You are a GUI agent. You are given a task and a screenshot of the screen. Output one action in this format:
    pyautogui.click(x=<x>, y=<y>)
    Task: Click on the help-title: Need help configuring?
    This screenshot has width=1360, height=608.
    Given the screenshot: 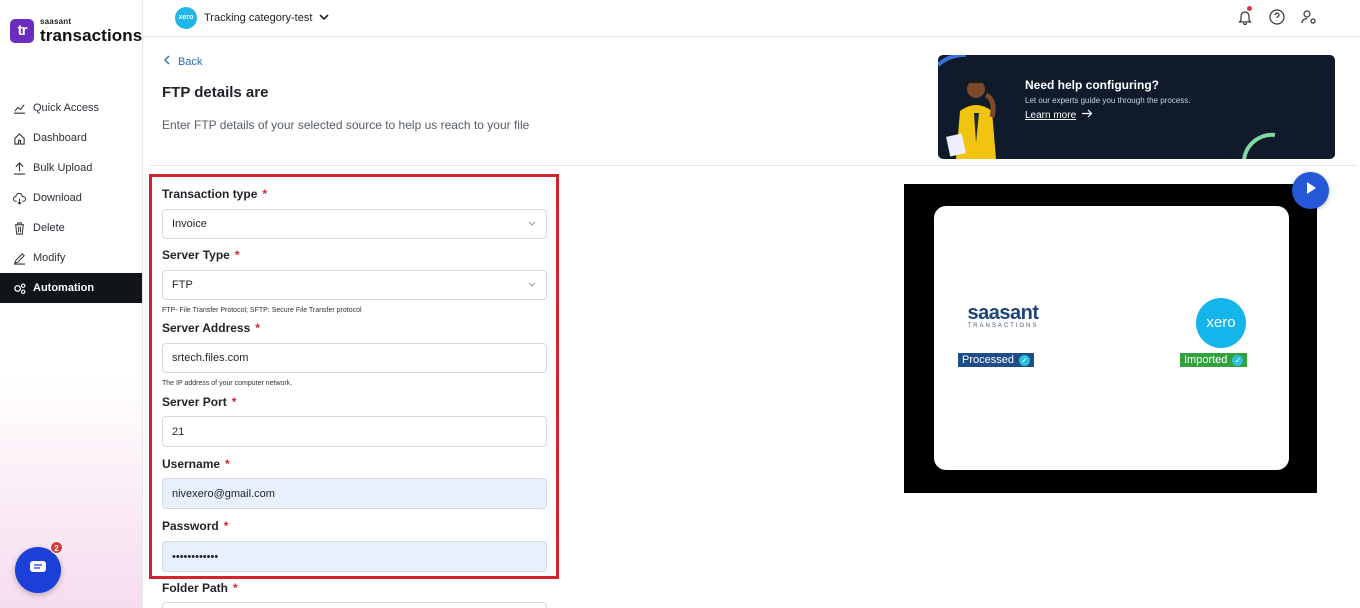 What is the action you would take?
    pyautogui.click(x=1092, y=85)
    